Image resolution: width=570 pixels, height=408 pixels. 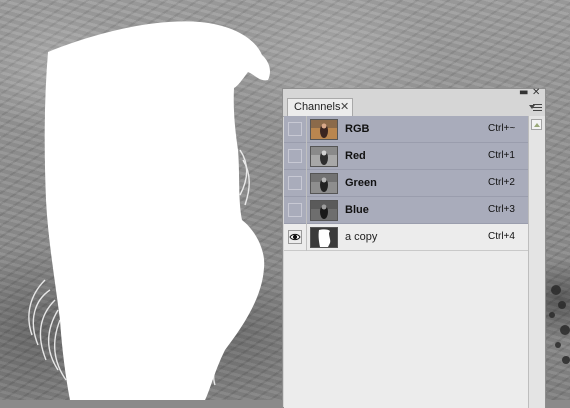 I want to click on channel-shortcut: Ctrl+1, so click(x=501, y=155).